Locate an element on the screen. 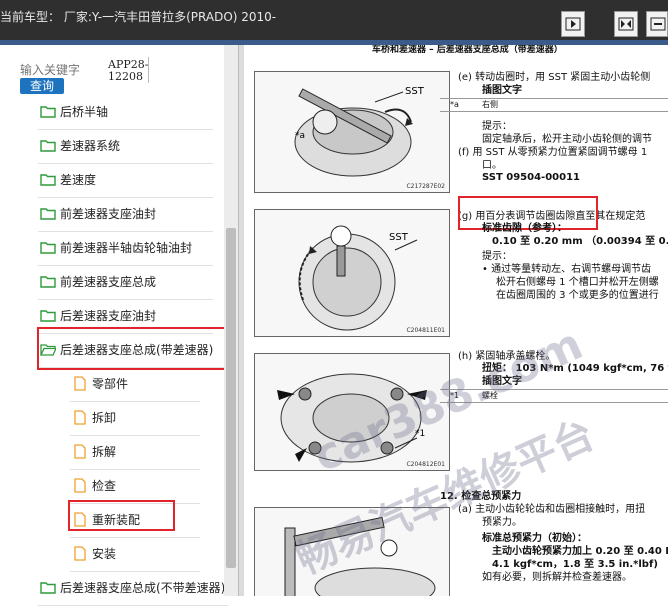  sub-item-label: 零部件 is located at coordinates (110, 384).